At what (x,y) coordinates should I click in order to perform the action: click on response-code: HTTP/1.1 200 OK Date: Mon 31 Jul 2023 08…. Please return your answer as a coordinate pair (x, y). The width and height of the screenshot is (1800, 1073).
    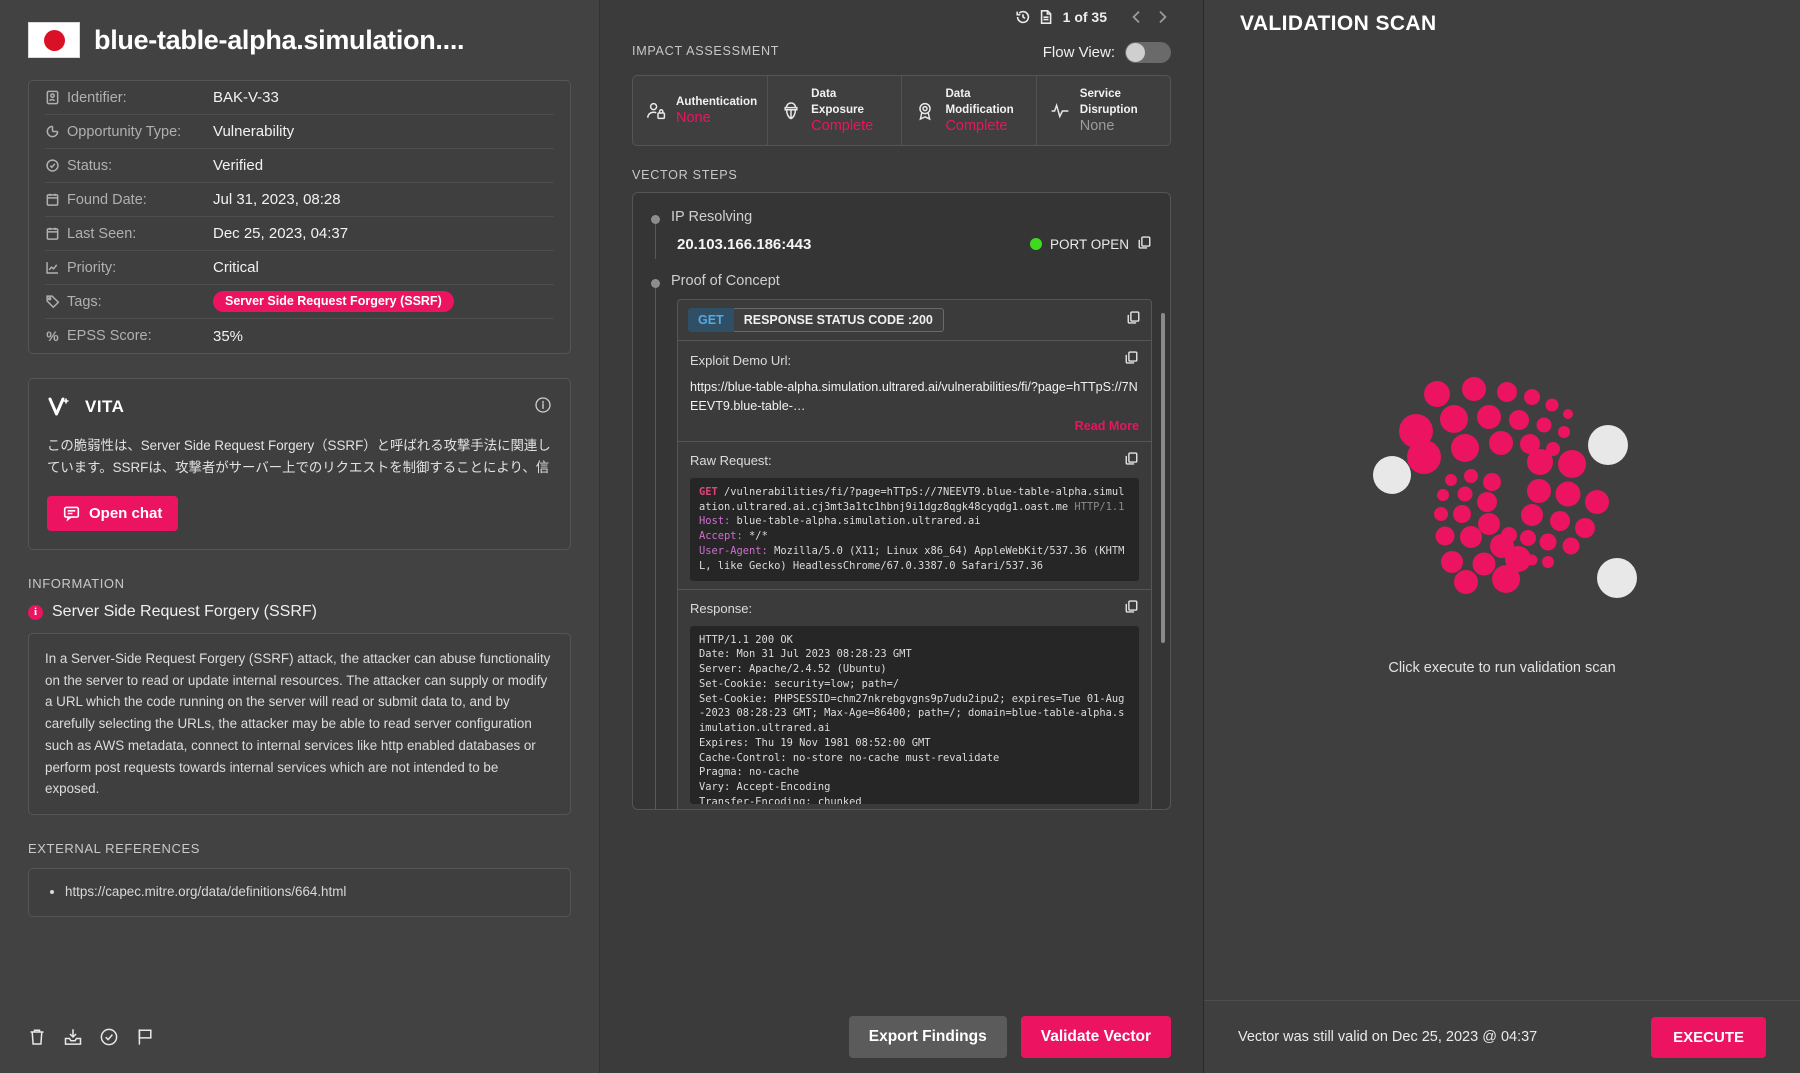
    Looking at the image, I should click on (914, 714).